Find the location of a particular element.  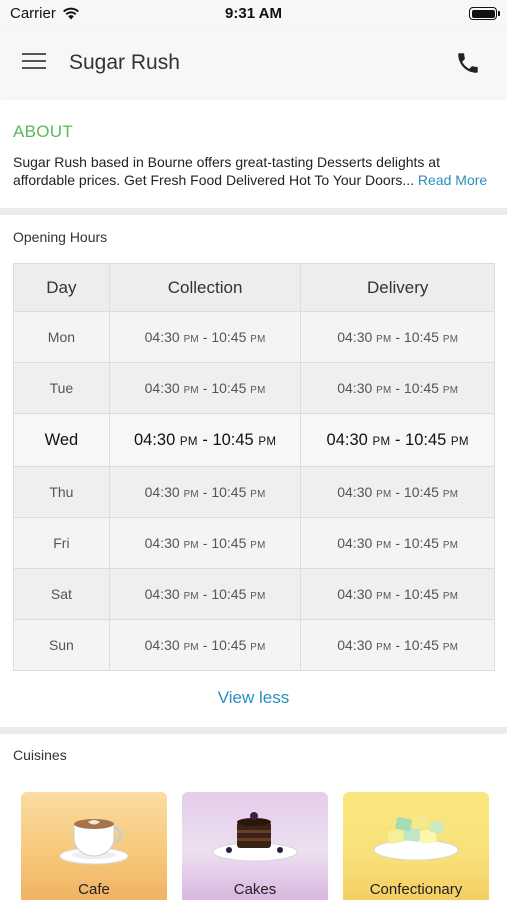

day-cell: Sat is located at coordinates (61, 594).